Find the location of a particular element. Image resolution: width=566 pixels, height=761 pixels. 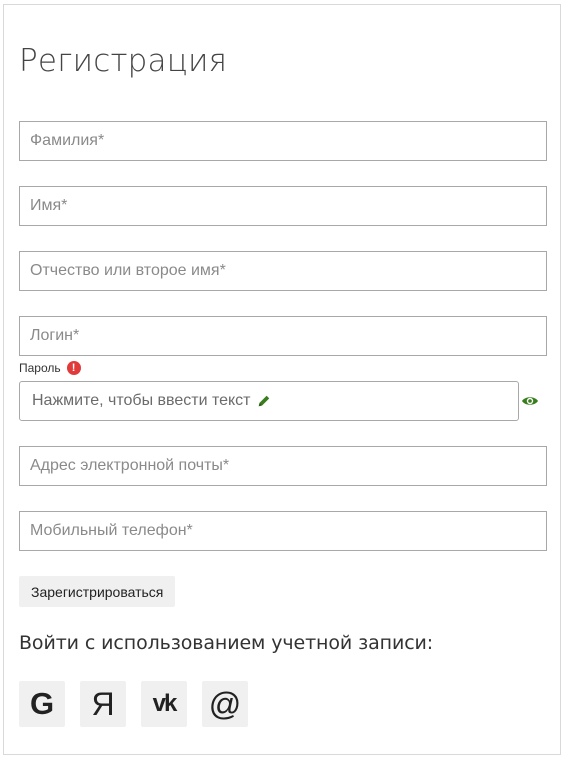

password-prompt: Нажмите, чтобы ввести текст is located at coordinates (141, 400).